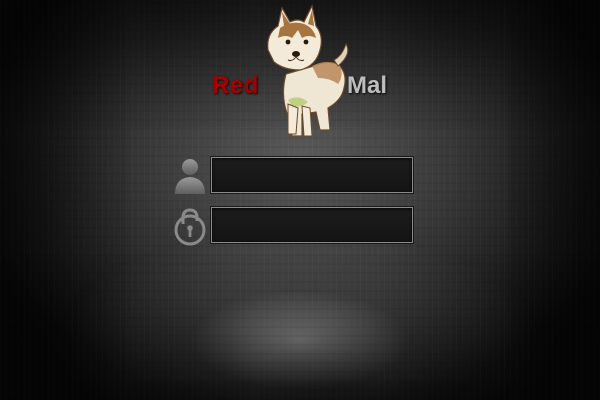 This screenshot has width=600, height=400. I want to click on logo-text-red: Red, so click(235, 85).